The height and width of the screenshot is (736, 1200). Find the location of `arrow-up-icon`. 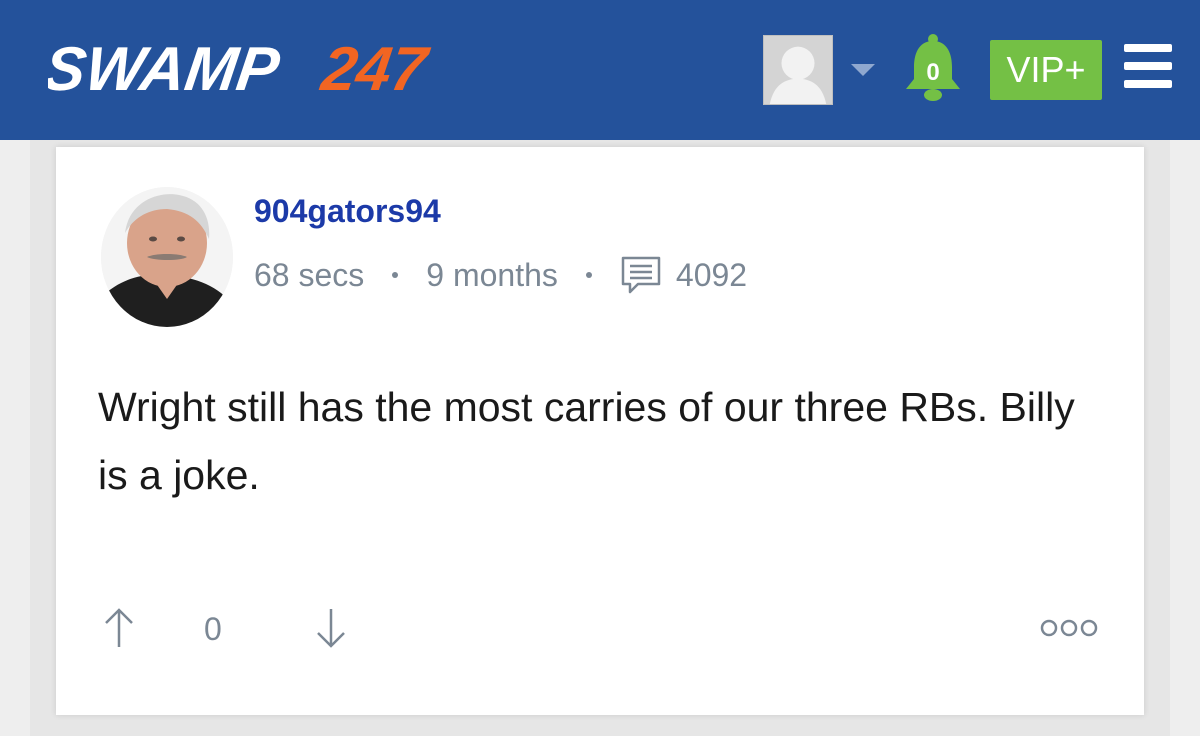

arrow-up-icon is located at coordinates (119, 628).